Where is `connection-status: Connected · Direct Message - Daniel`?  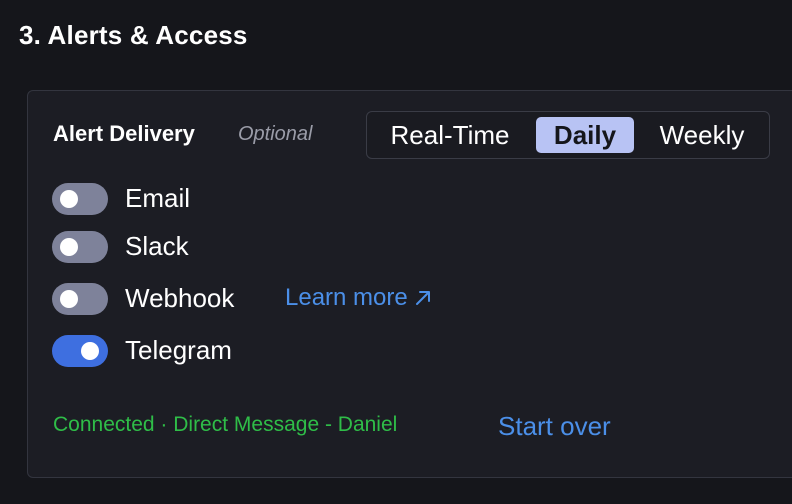 connection-status: Connected · Direct Message - Daniel is located at coordinates (225, 424).